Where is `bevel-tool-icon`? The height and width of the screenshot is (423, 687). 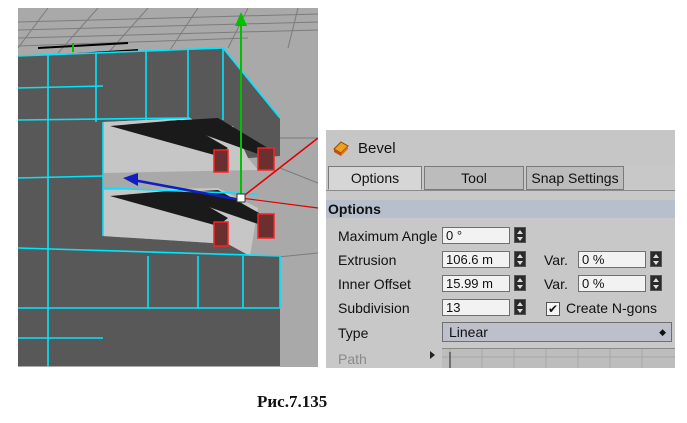
bevel-tool-icon is located at coordinates (341, 148).